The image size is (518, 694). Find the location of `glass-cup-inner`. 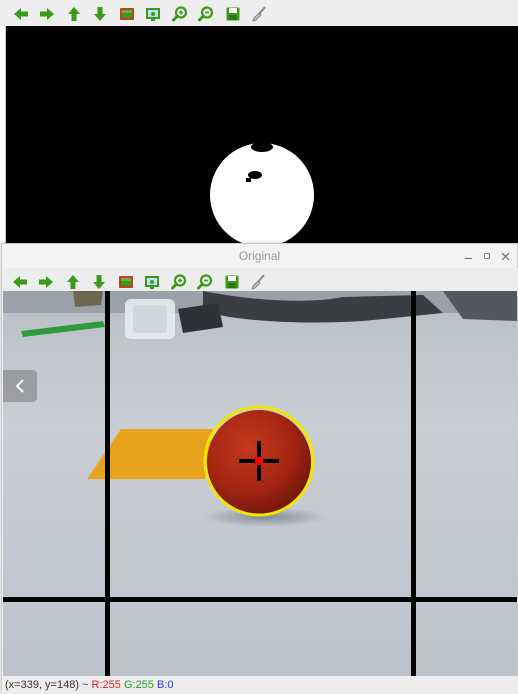

glass-cup-inner is located at coordinates (150, 319).